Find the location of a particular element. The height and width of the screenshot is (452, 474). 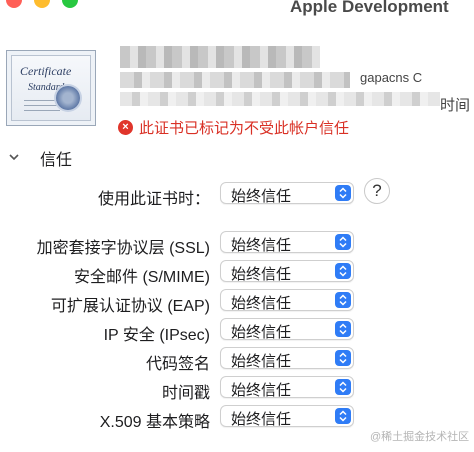

ssl-select: 始终信任 is located at coordinates (287, 242).